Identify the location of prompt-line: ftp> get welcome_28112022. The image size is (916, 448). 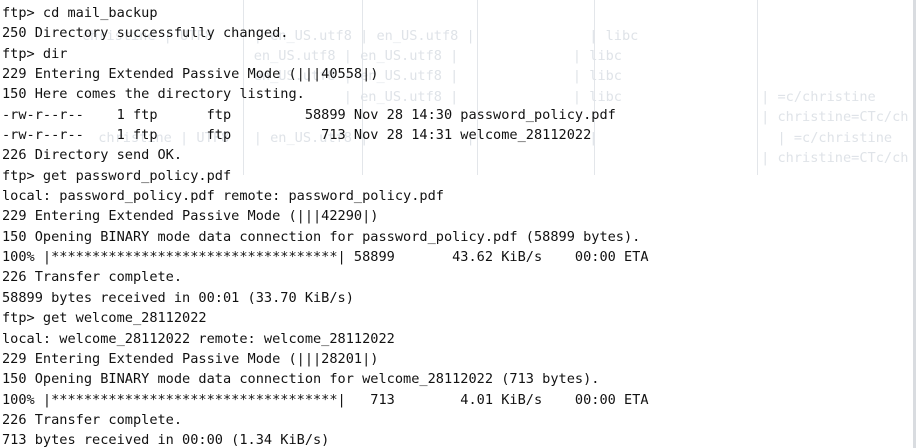
(104, 318).